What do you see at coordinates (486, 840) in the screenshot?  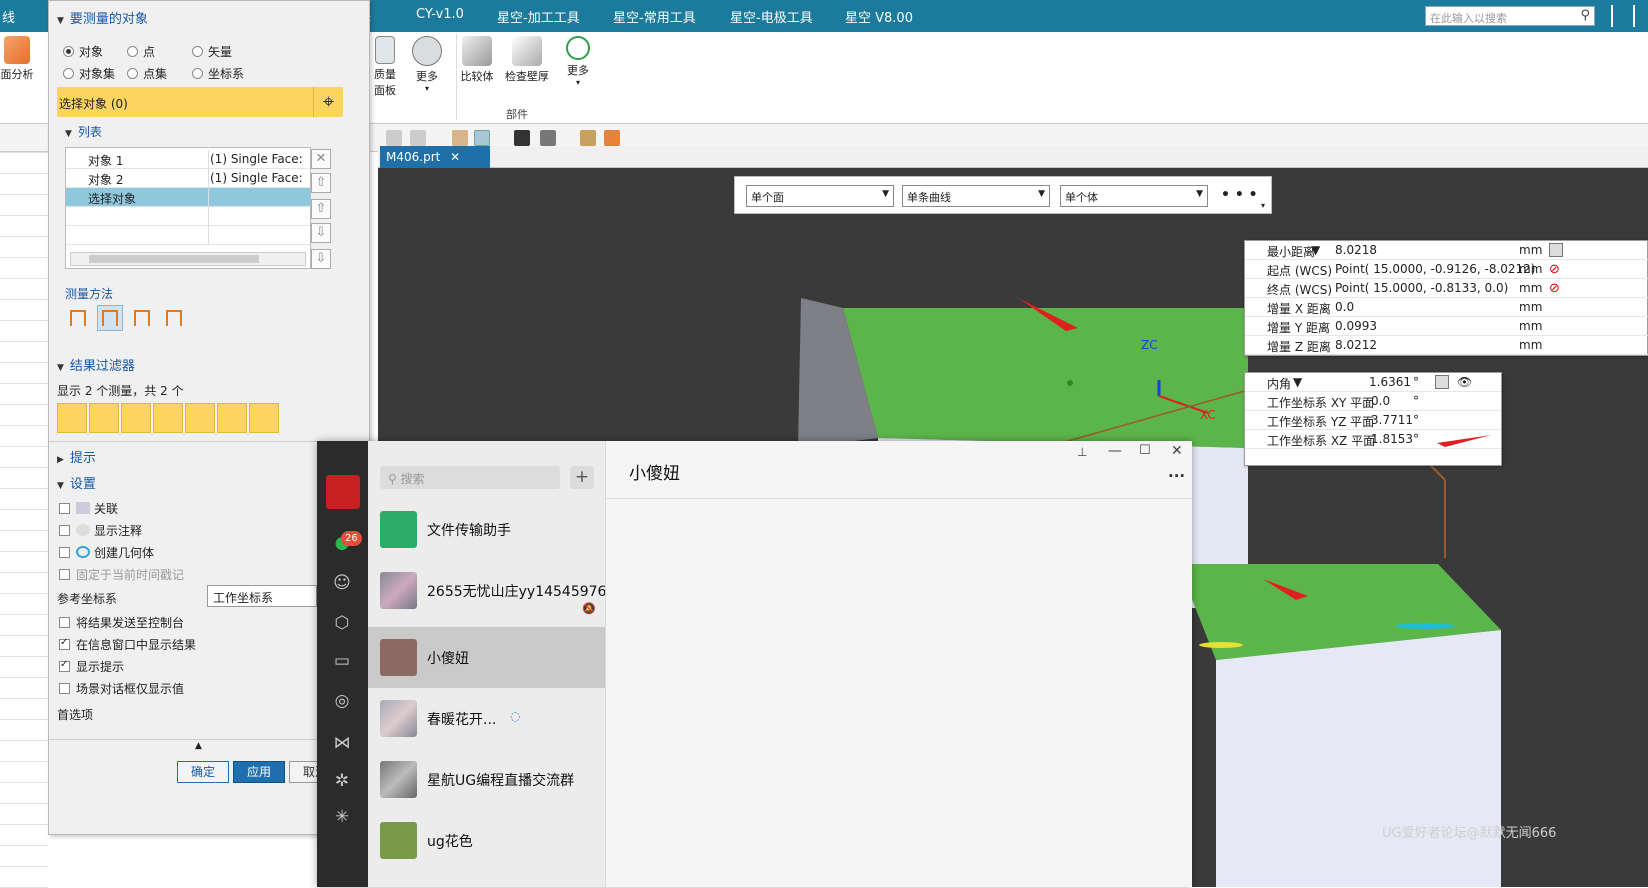 I see `chat-item: ug花色` at bounding box center [486, 840].